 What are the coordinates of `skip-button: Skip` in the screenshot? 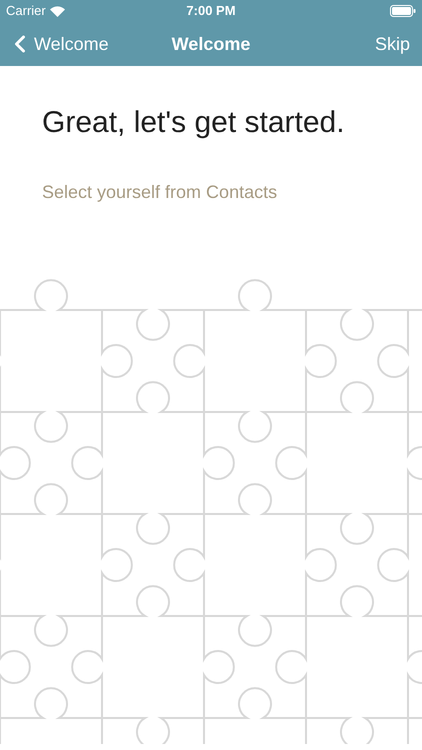 It's located at (349, 44).